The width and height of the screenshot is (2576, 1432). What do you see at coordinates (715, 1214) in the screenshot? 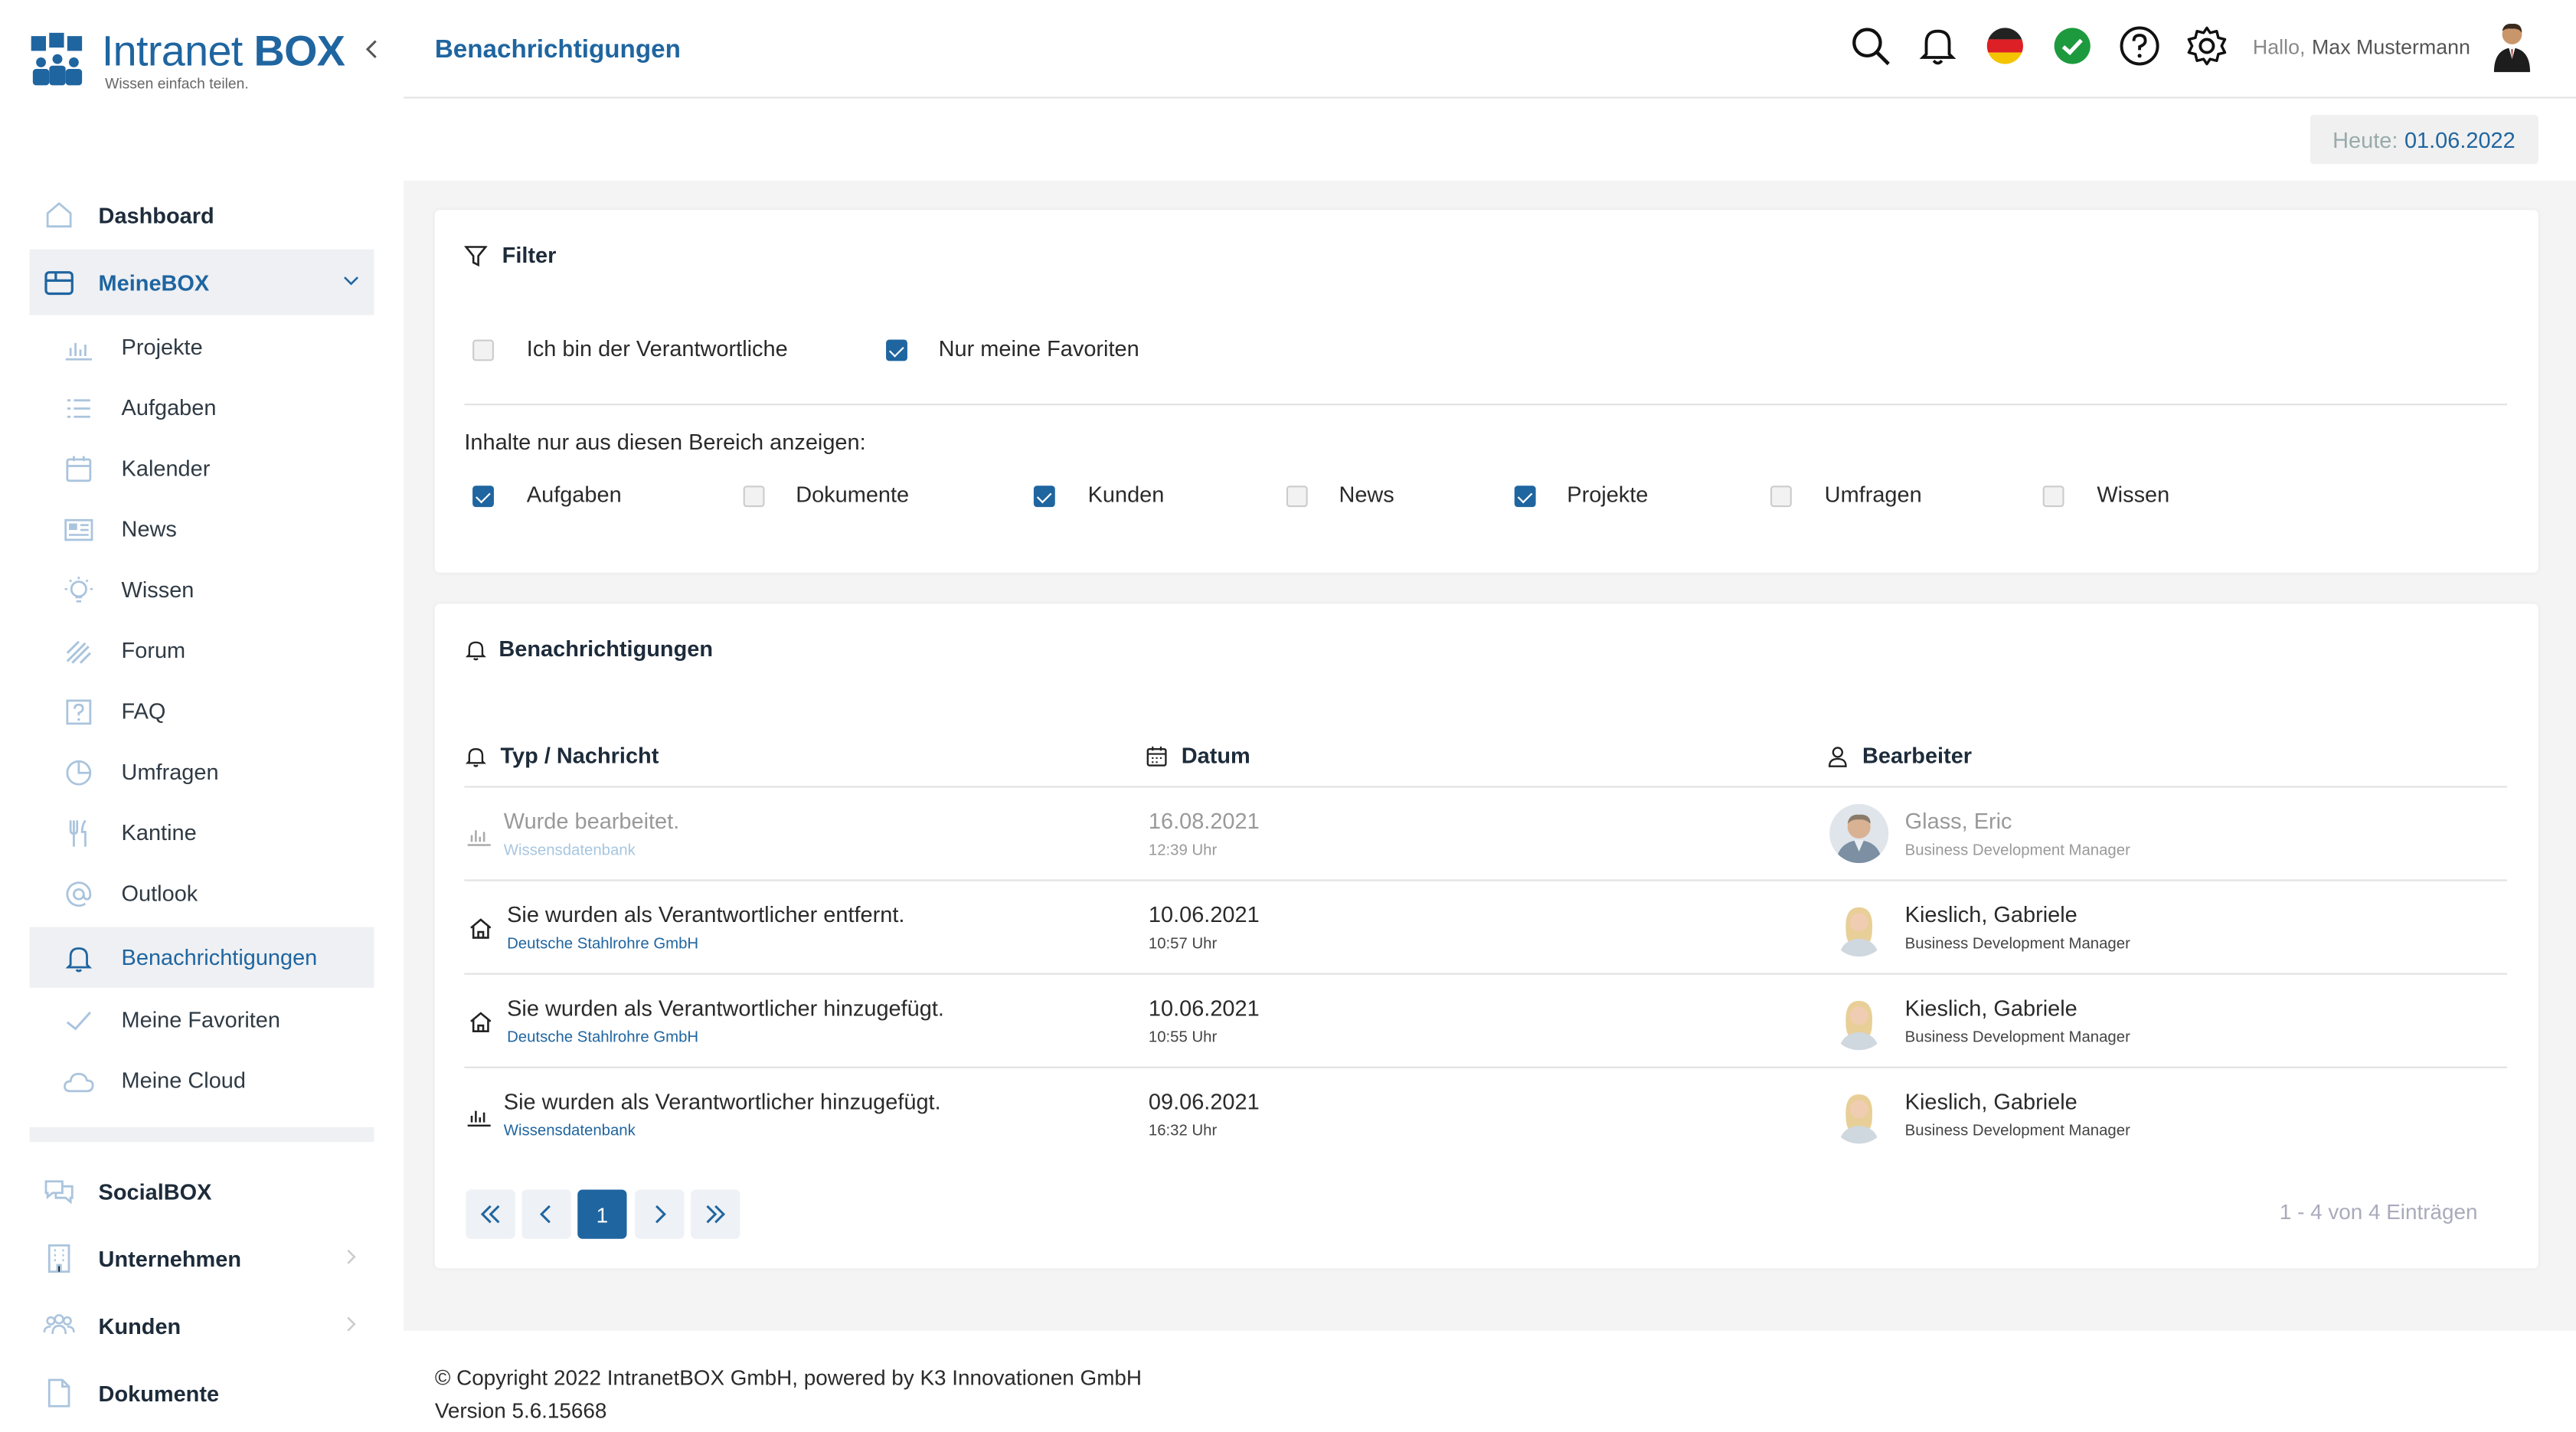
I see `last-page-button` at bounding box center [715, 1214].